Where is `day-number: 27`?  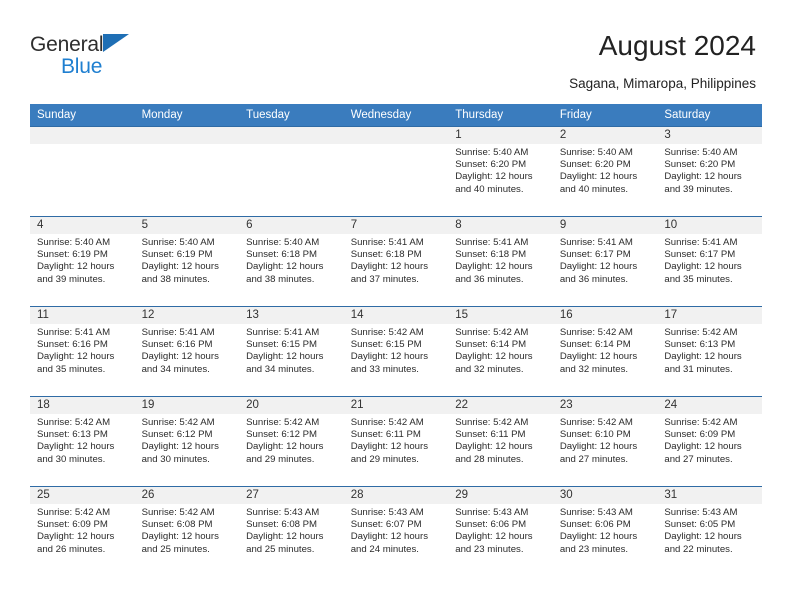
day-number: 27 is located at coordinates (291, 495).